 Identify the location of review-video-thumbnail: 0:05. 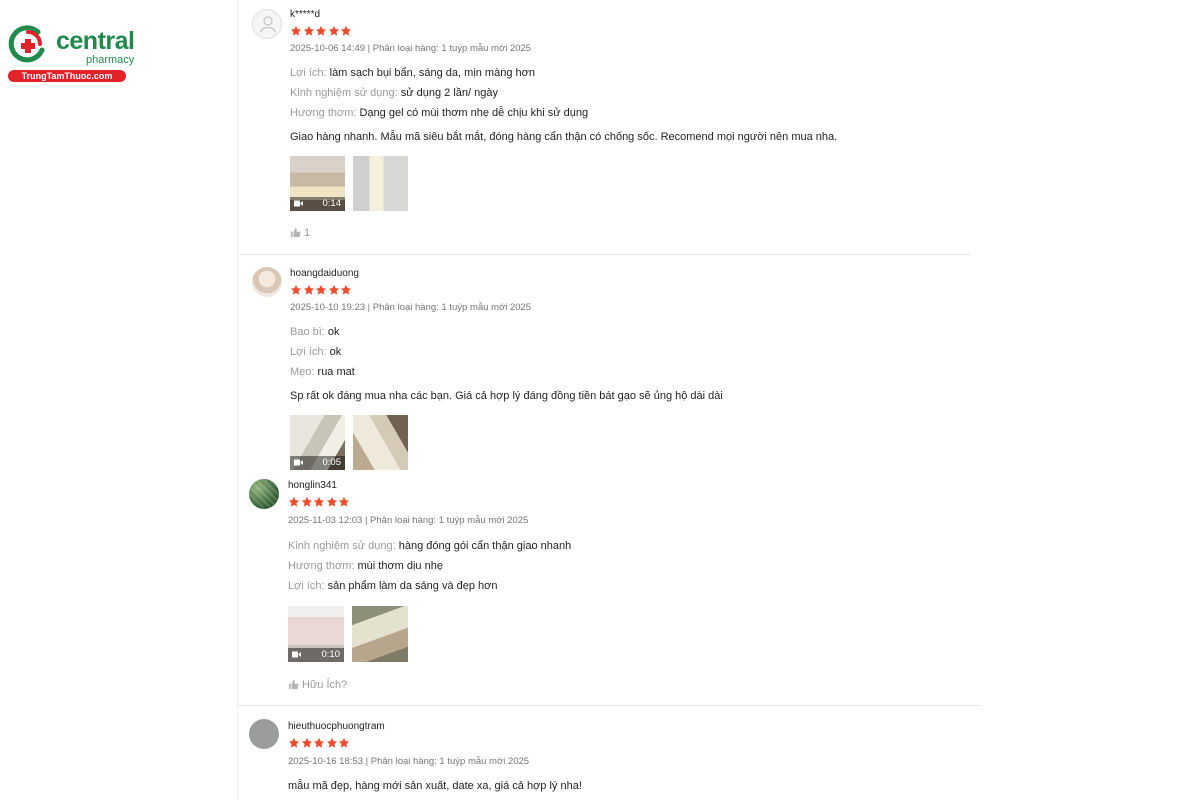
(317, 442).